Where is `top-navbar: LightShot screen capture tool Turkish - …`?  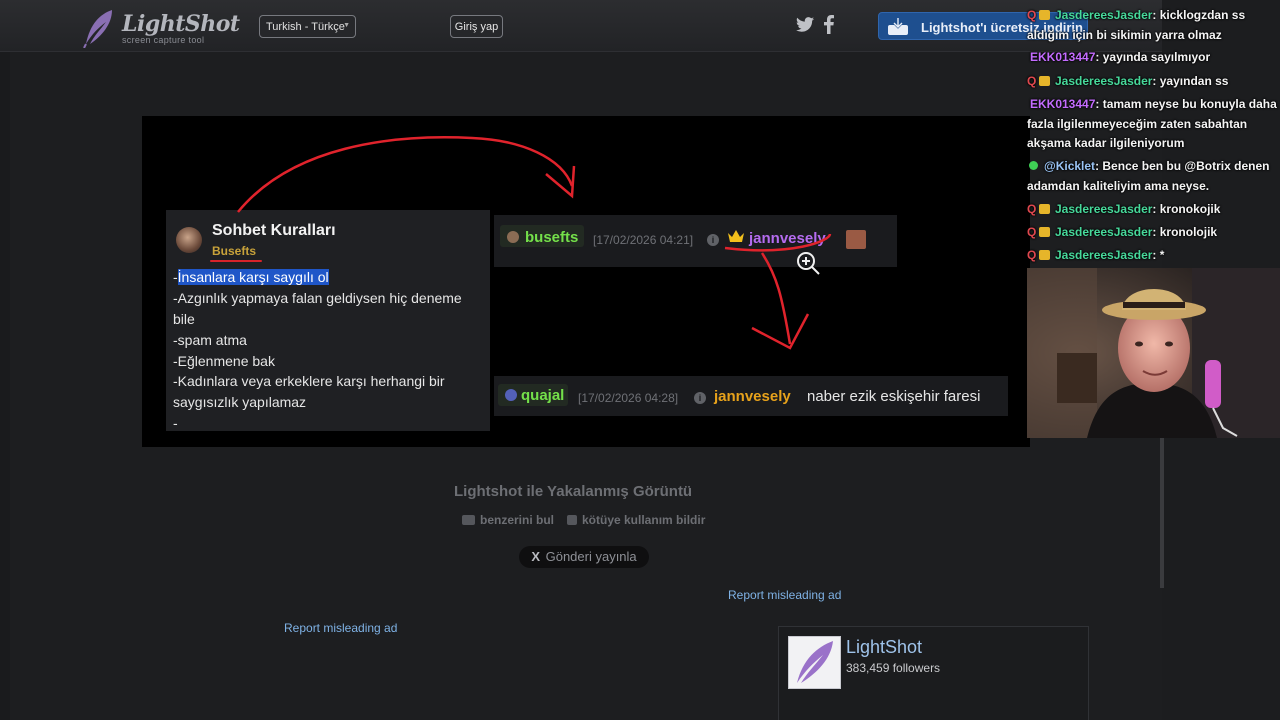 top-navbar: LightShot screen capture tool Turkish - … is located at coordinates (581, 26).